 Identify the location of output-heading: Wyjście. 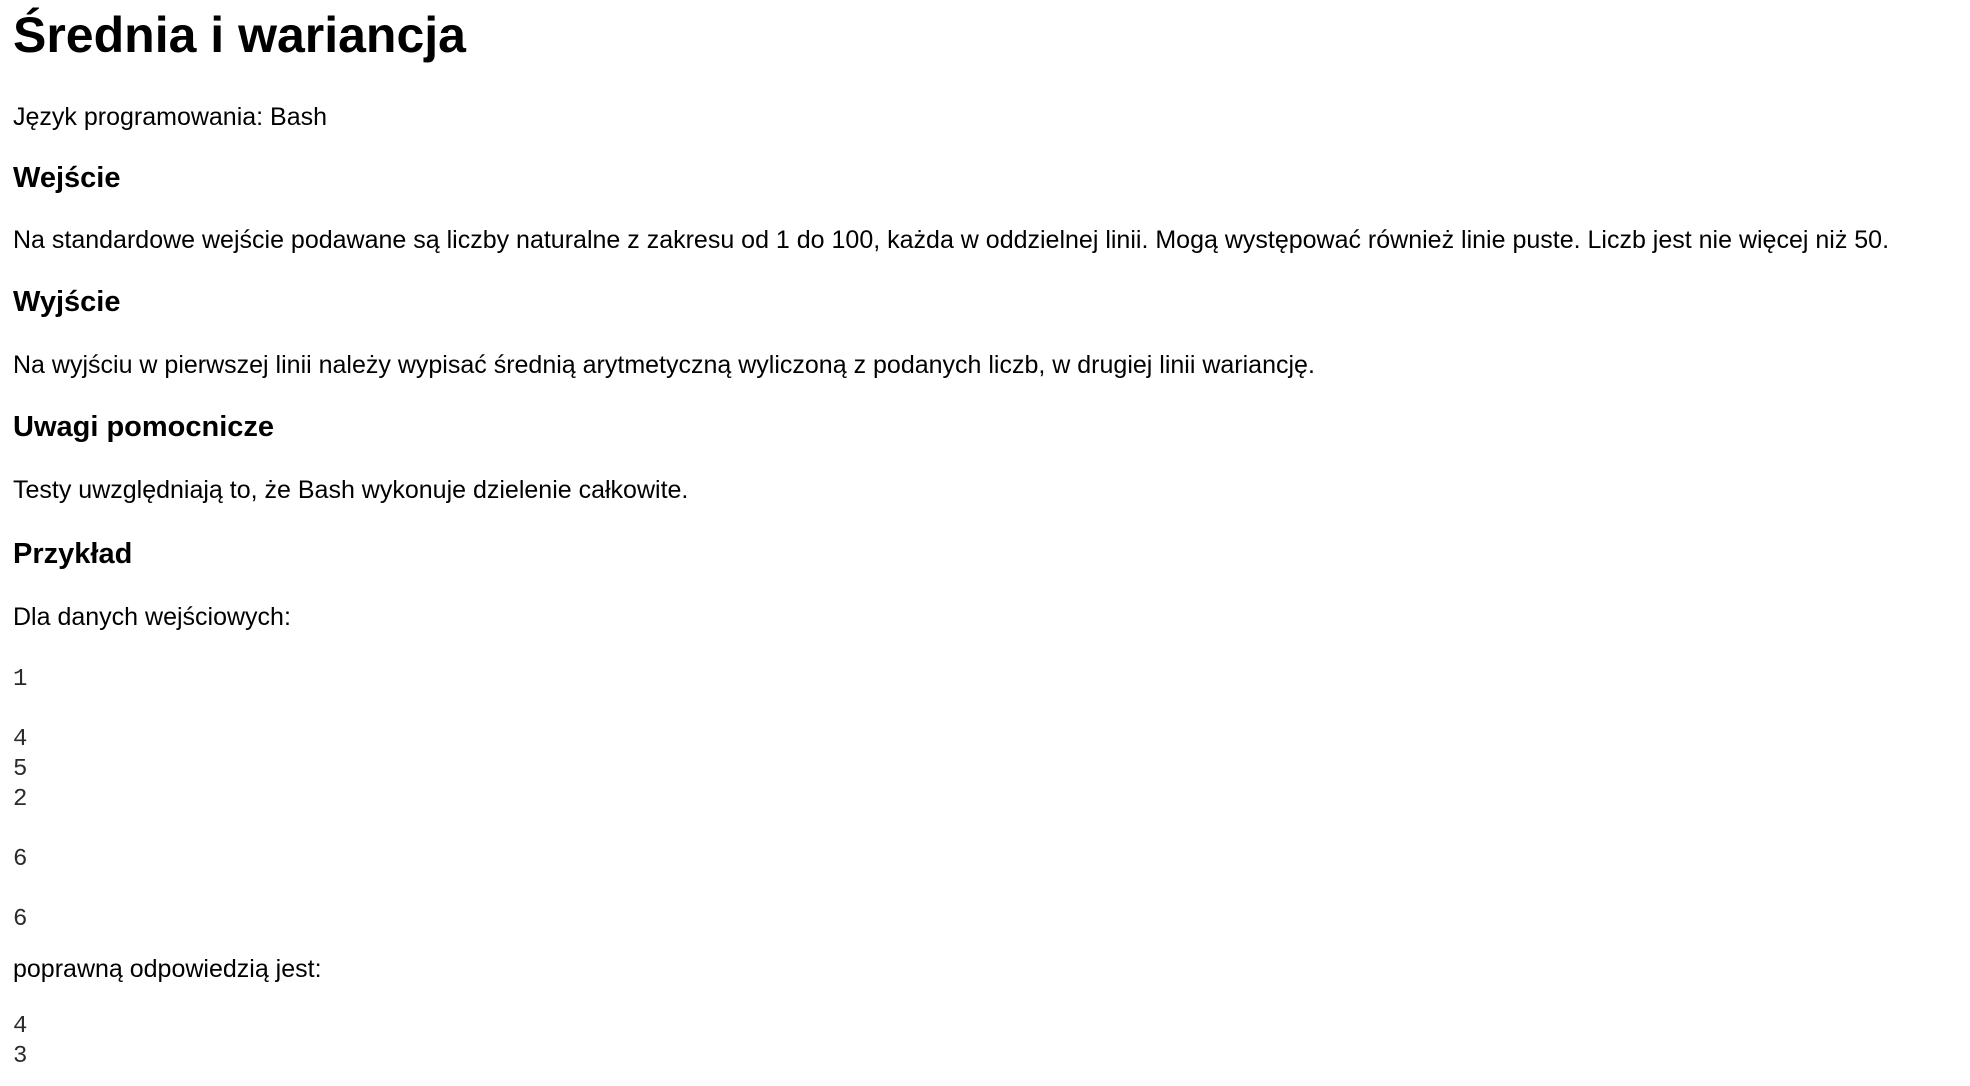
(67, 302).